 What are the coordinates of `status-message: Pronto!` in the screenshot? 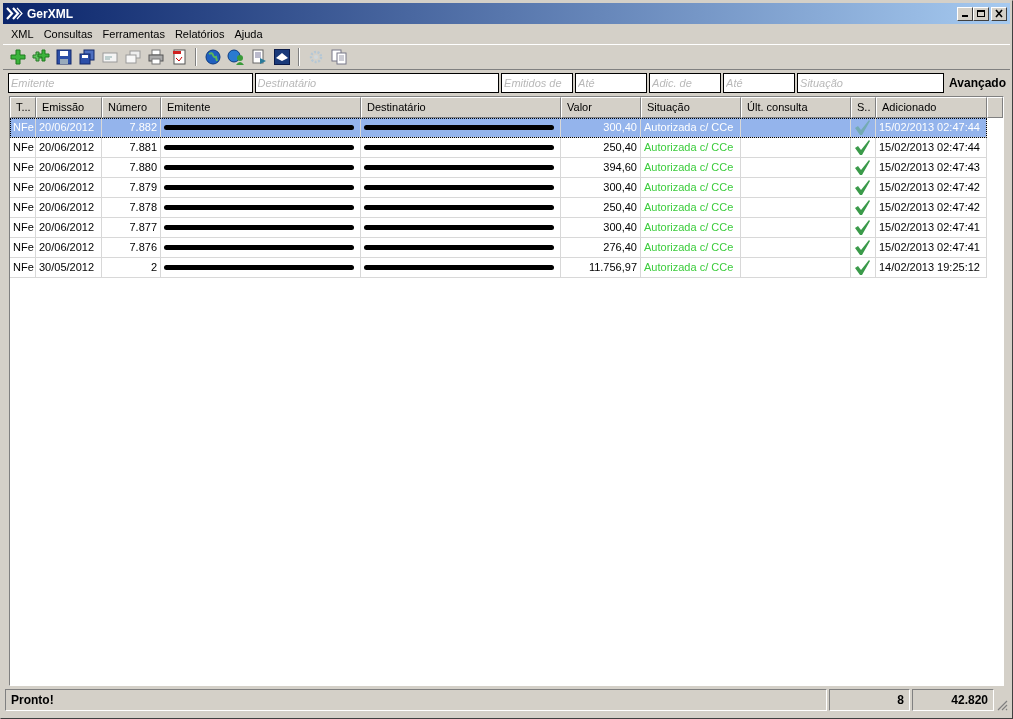 It's located at (416, 700).